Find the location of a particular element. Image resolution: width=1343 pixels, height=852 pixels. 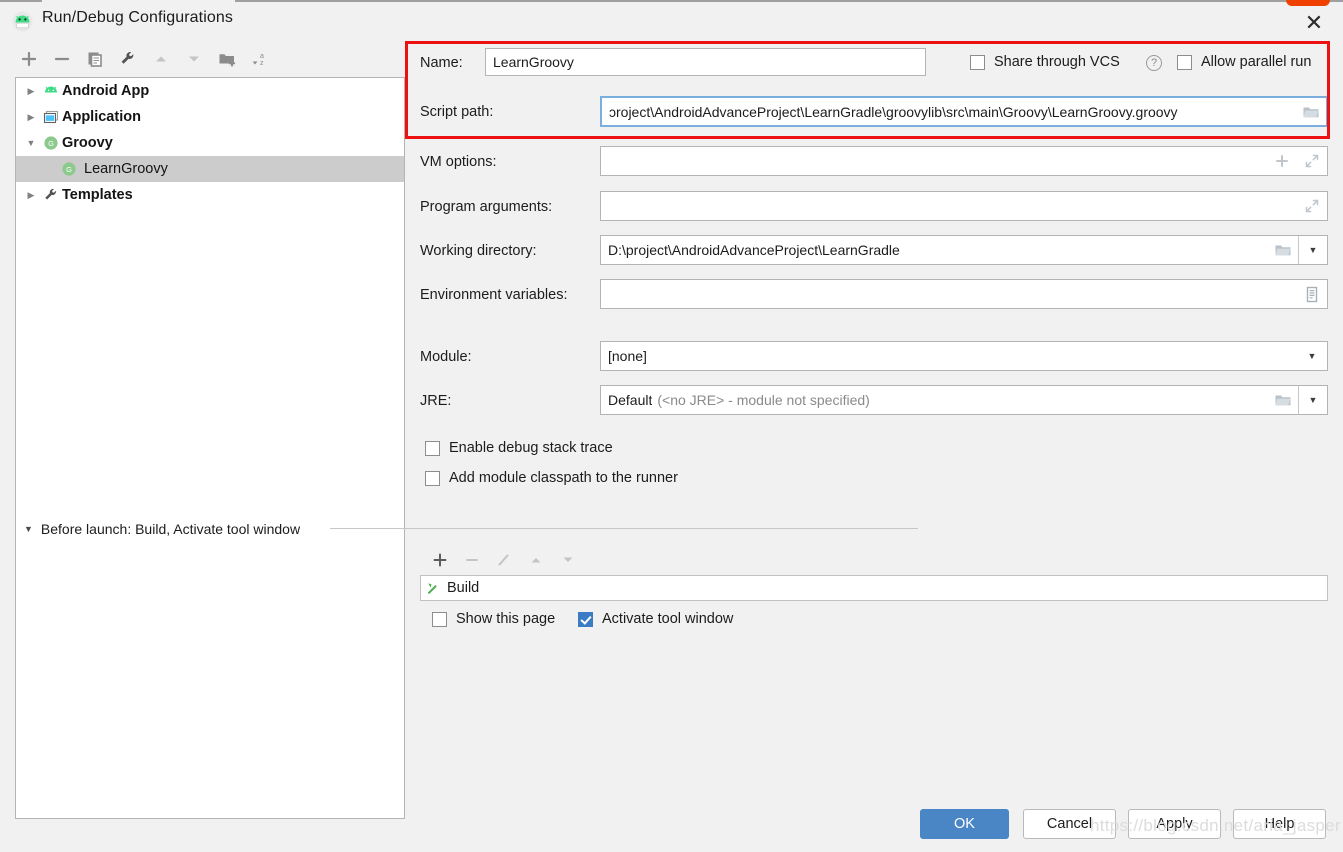

copy-configuration-button is located at coordinates (95, 59).